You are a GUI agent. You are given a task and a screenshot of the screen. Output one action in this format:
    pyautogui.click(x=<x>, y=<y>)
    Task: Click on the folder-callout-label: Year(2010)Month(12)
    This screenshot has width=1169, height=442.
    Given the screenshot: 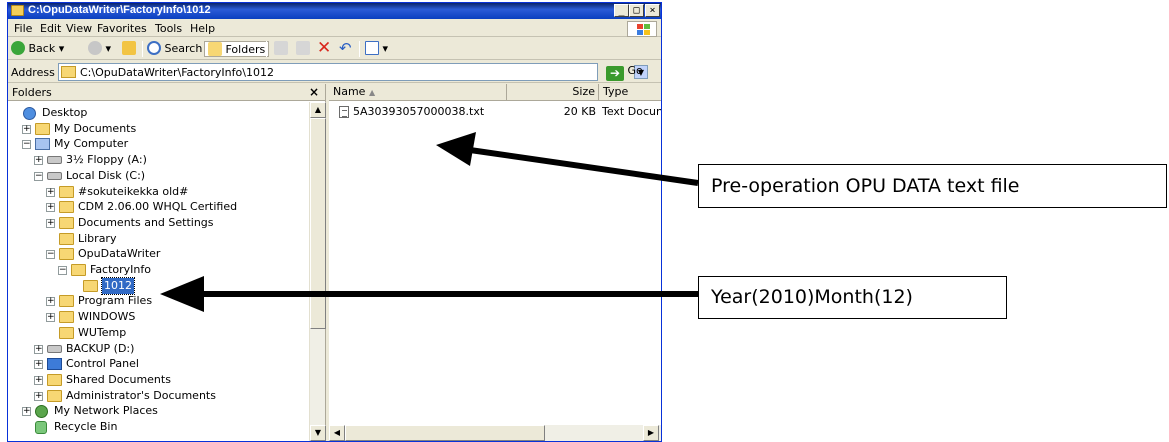 What is the action you would take?
    pyautogui.click(x=852, y=297)
    